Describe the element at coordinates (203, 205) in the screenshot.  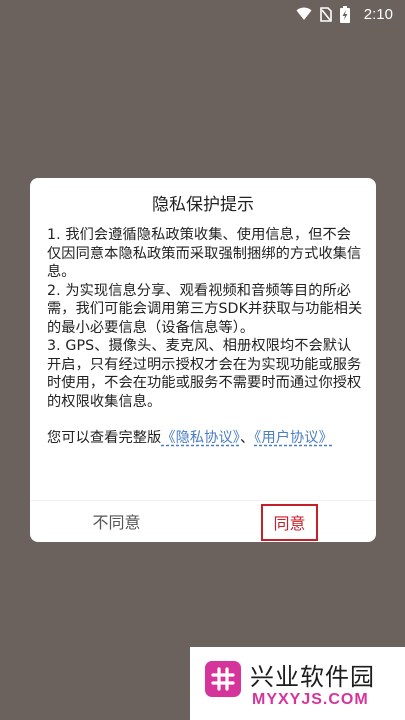
I see `dialog-title: 隐私保护提示` at that location.